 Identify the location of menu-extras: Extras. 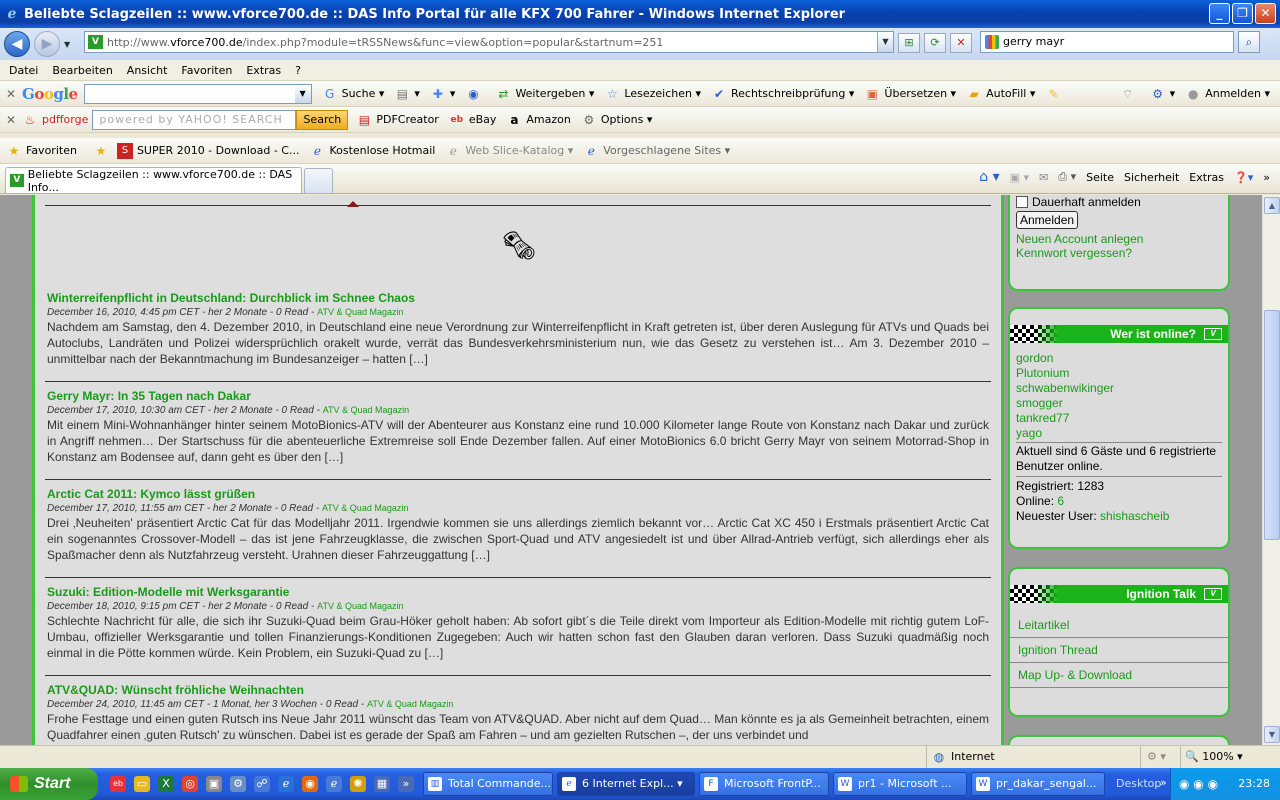
(265, 70).